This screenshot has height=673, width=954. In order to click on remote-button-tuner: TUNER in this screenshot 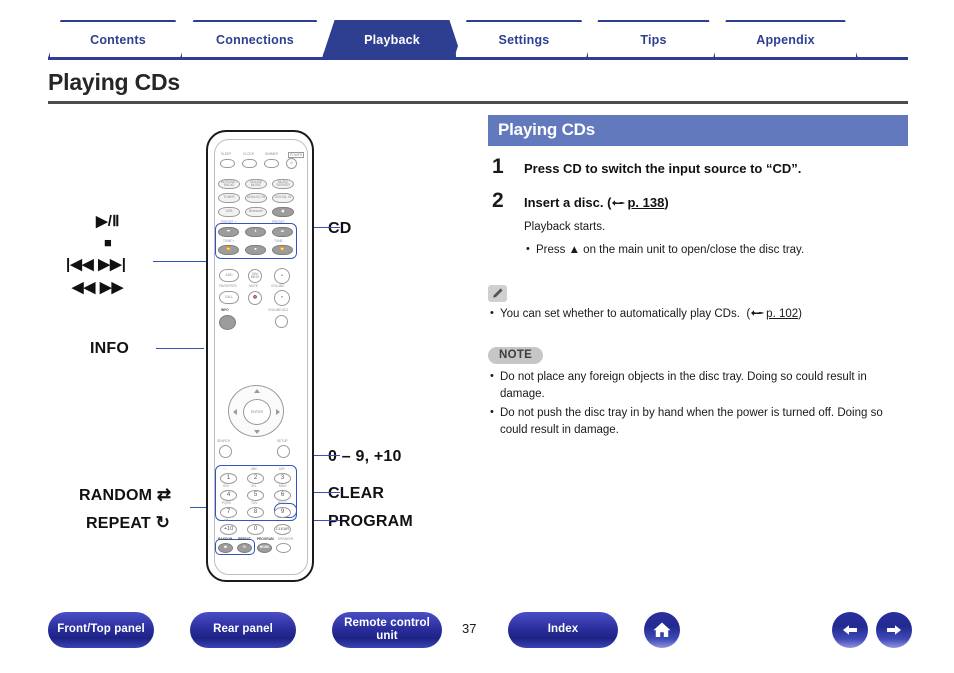, I will do `click(229, 198)`.